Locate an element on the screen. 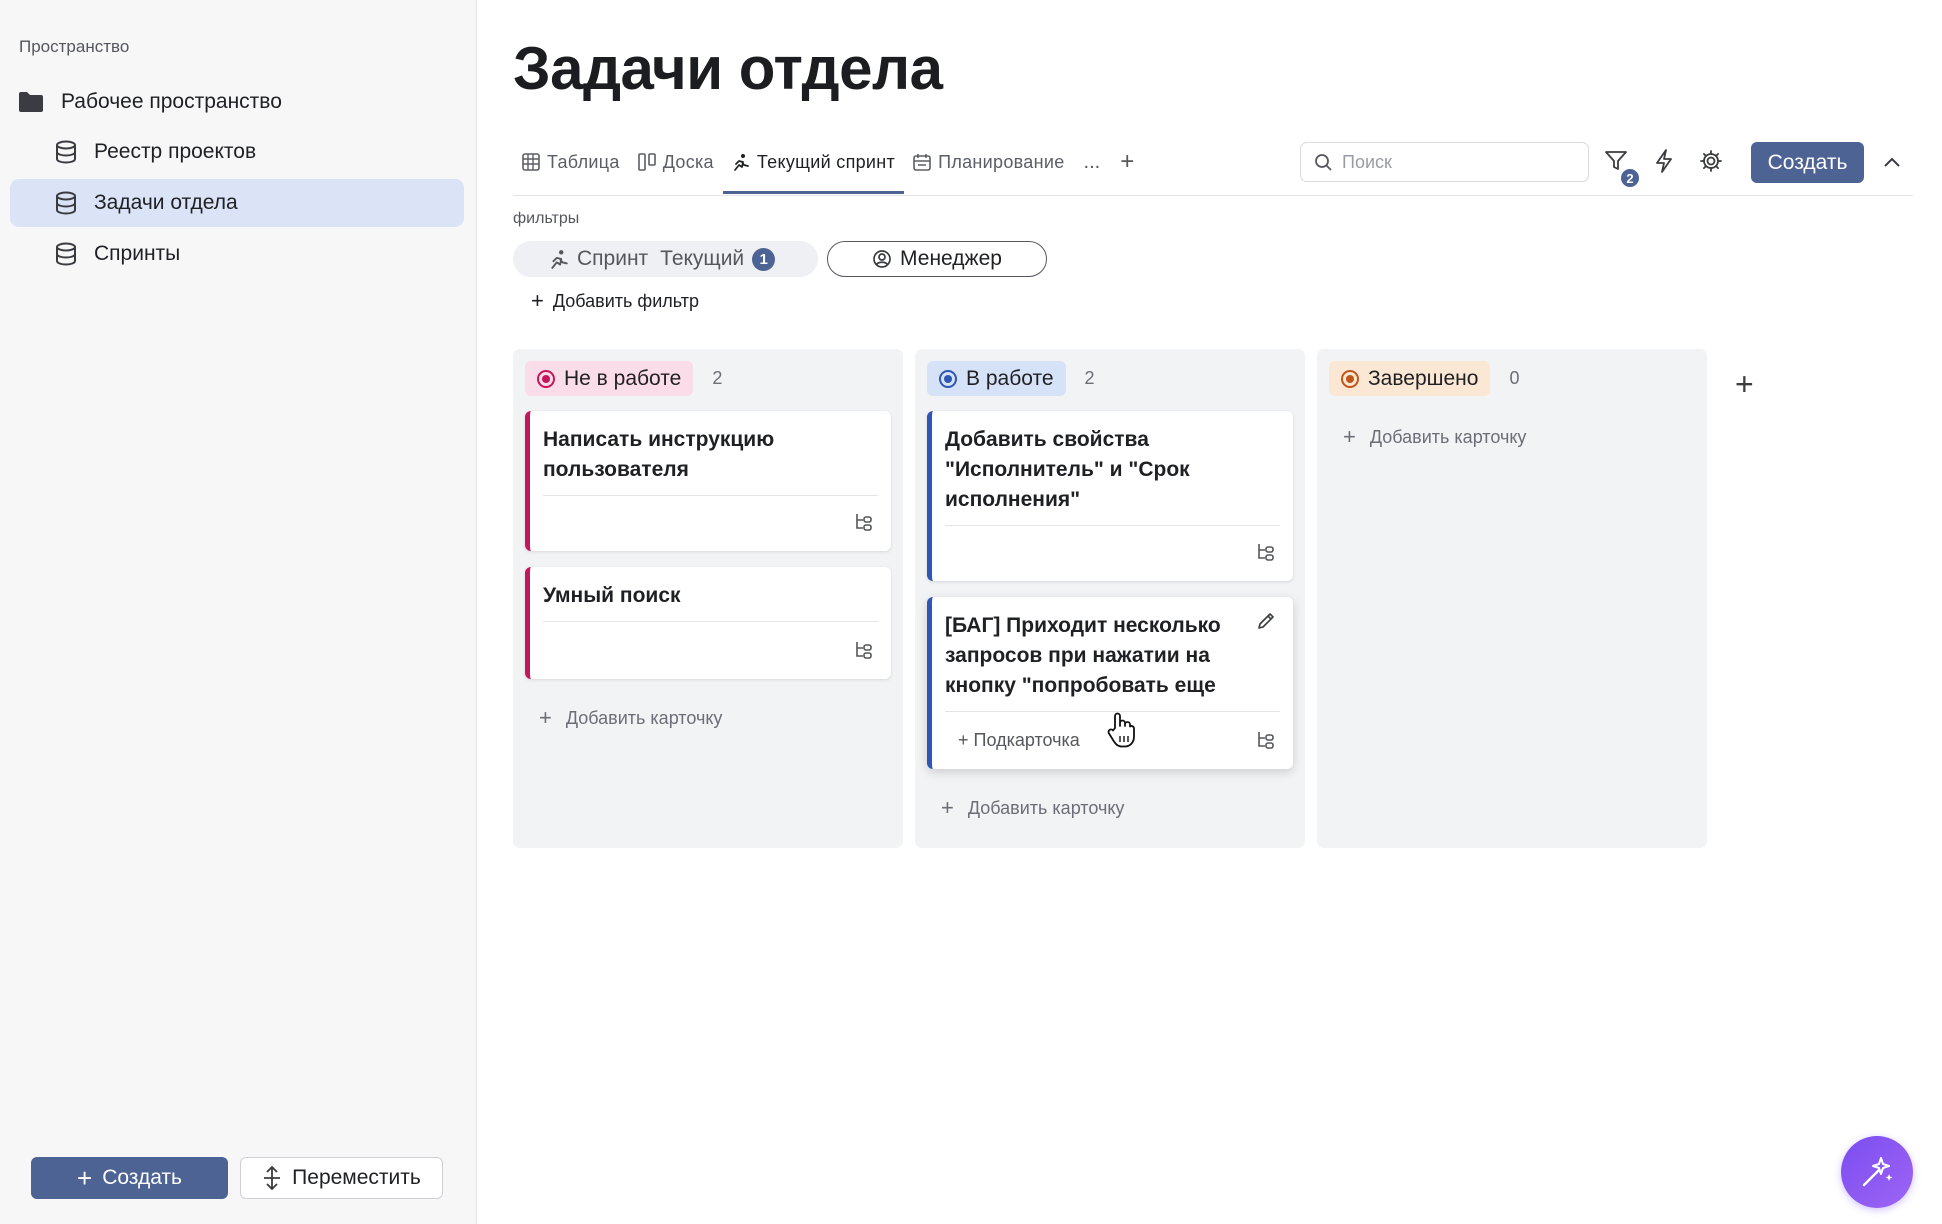 This screenshot has width=1942, height=1224. filter-count-badge: 2 is located at coordinates (1630, 178).